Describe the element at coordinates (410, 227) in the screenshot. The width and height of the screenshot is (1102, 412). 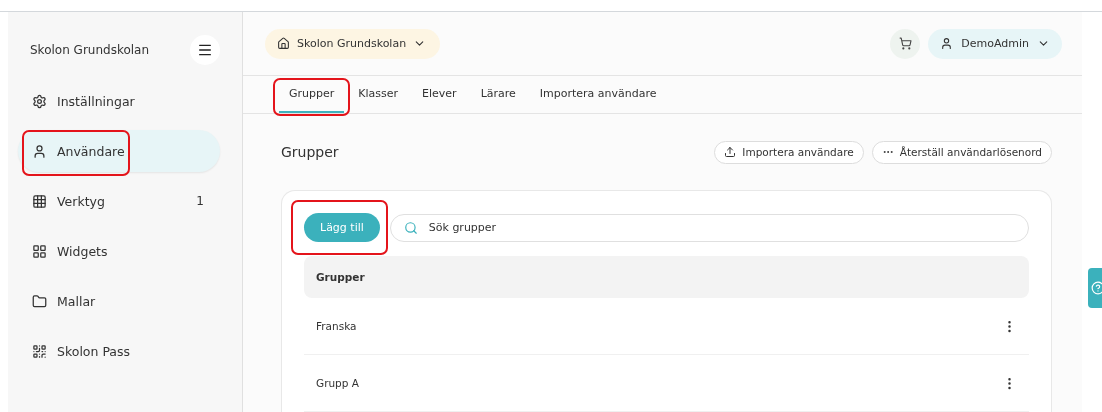
I see `search-icon` at that location.